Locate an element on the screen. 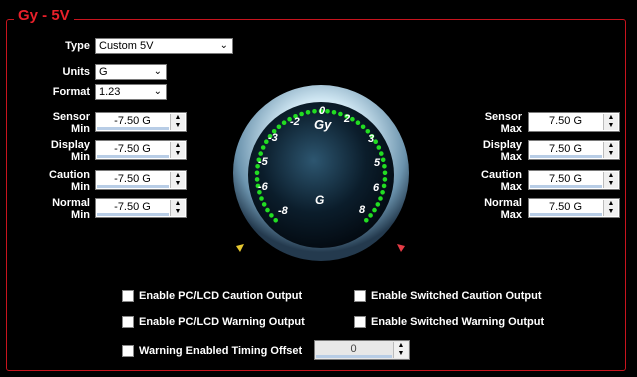  tick-label: -6 is located at coordinates (263, 187).